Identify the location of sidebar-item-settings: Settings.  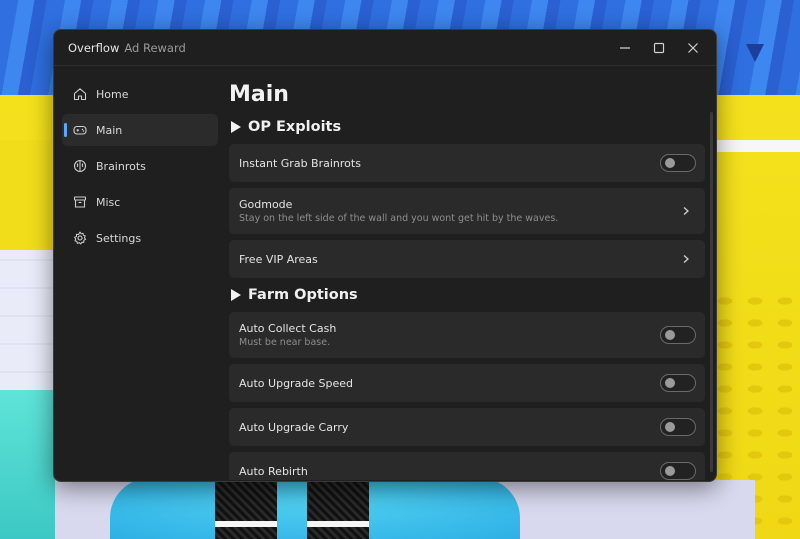
(140, 238).